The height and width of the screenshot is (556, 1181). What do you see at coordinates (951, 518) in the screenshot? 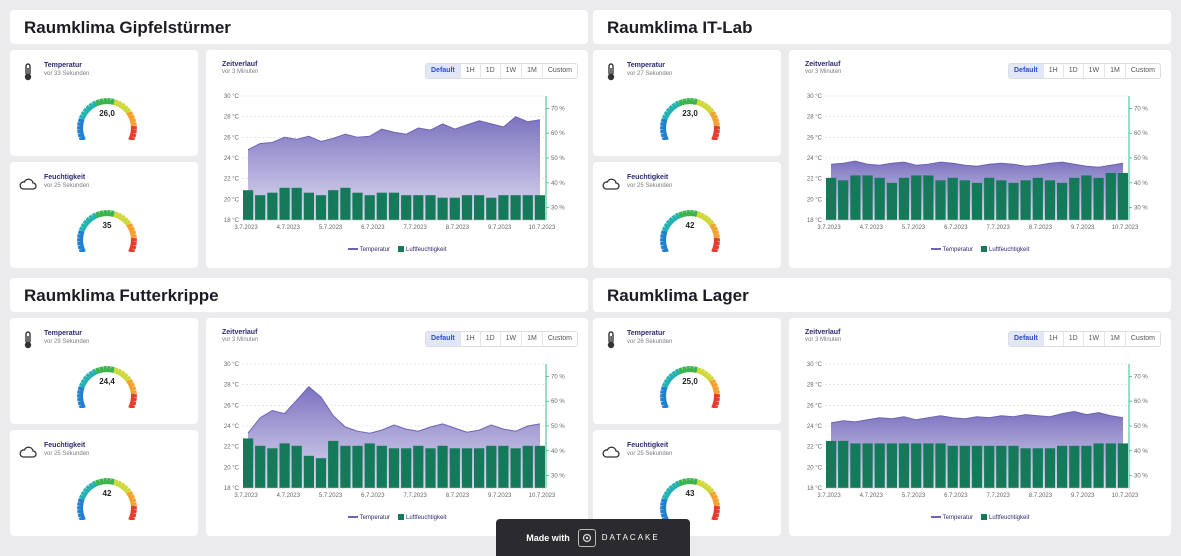
I see `legend-temperature: Temperatur` at bounding box center [951, 518].